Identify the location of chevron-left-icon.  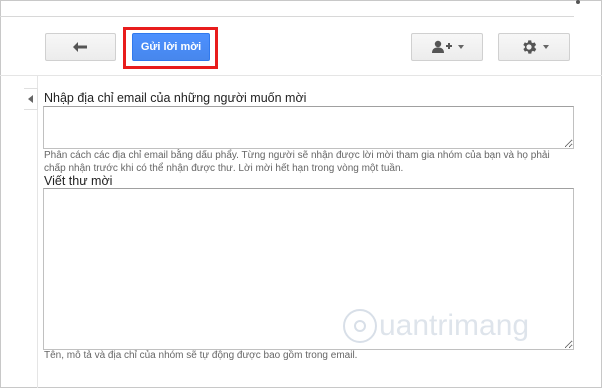
(30, 99).